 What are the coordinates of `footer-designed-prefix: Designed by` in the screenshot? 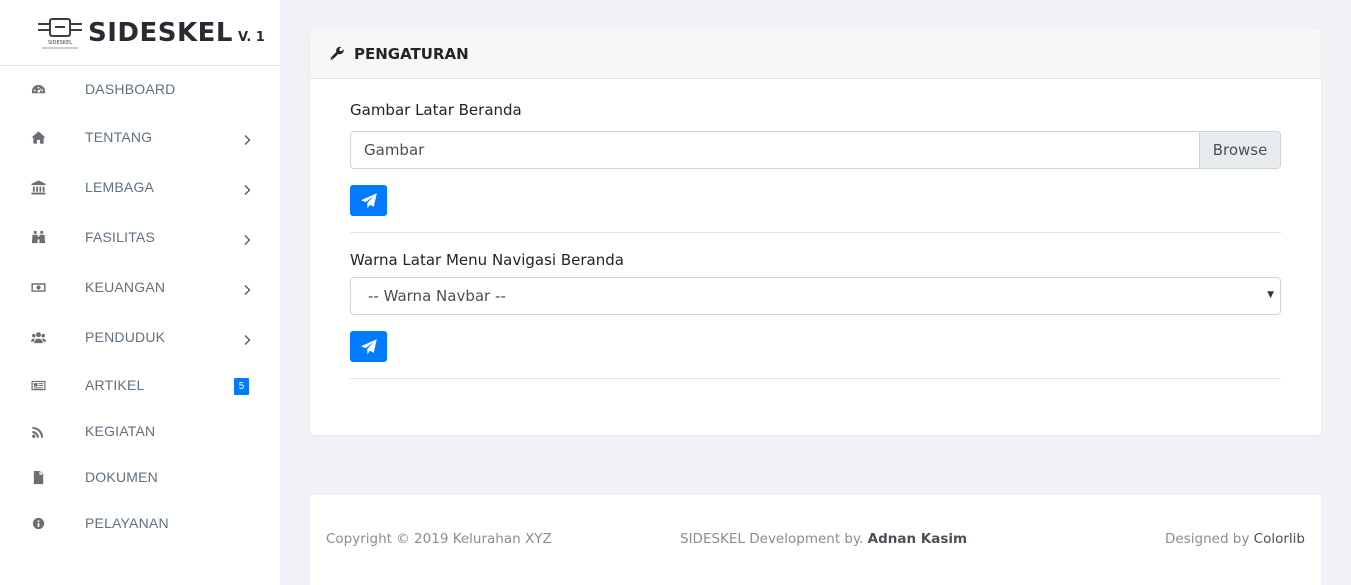 It's located at (1207, 539).